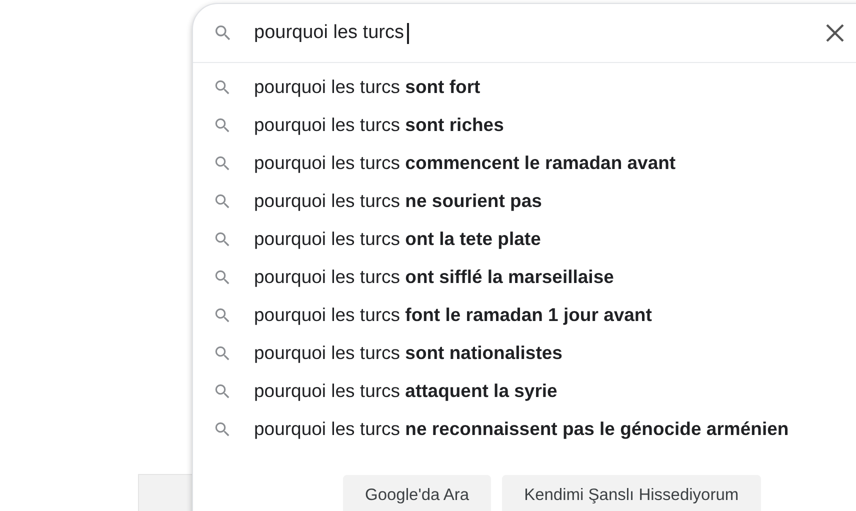 This screenshot has width=856, height=511. I want to click on suggestion-item: pourquoi les turcs sont fort, so click(367, 87).